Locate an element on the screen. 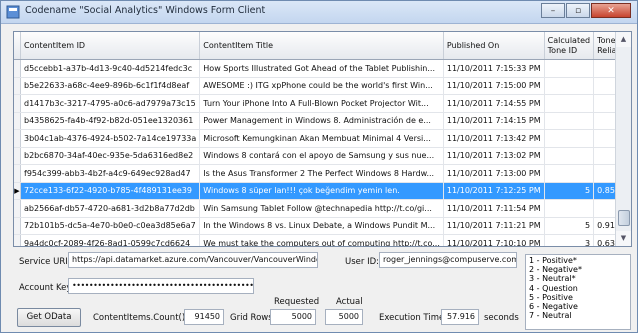 This screenshot has width=640, height=335. cell-contentitem-id: b5e22633-a68c-4ee9-896b-6c1f1f4d8eaf is located at coordinates (110, 86).